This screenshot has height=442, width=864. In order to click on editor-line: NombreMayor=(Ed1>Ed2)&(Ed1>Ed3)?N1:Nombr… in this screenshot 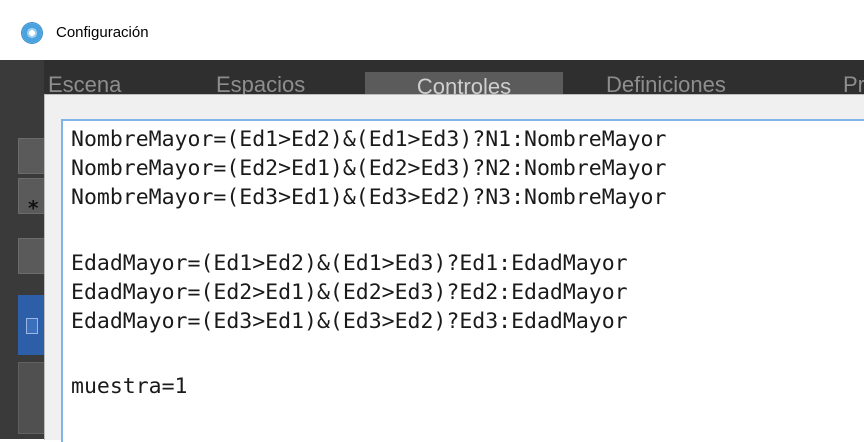, I will do `click(369, 139)`.